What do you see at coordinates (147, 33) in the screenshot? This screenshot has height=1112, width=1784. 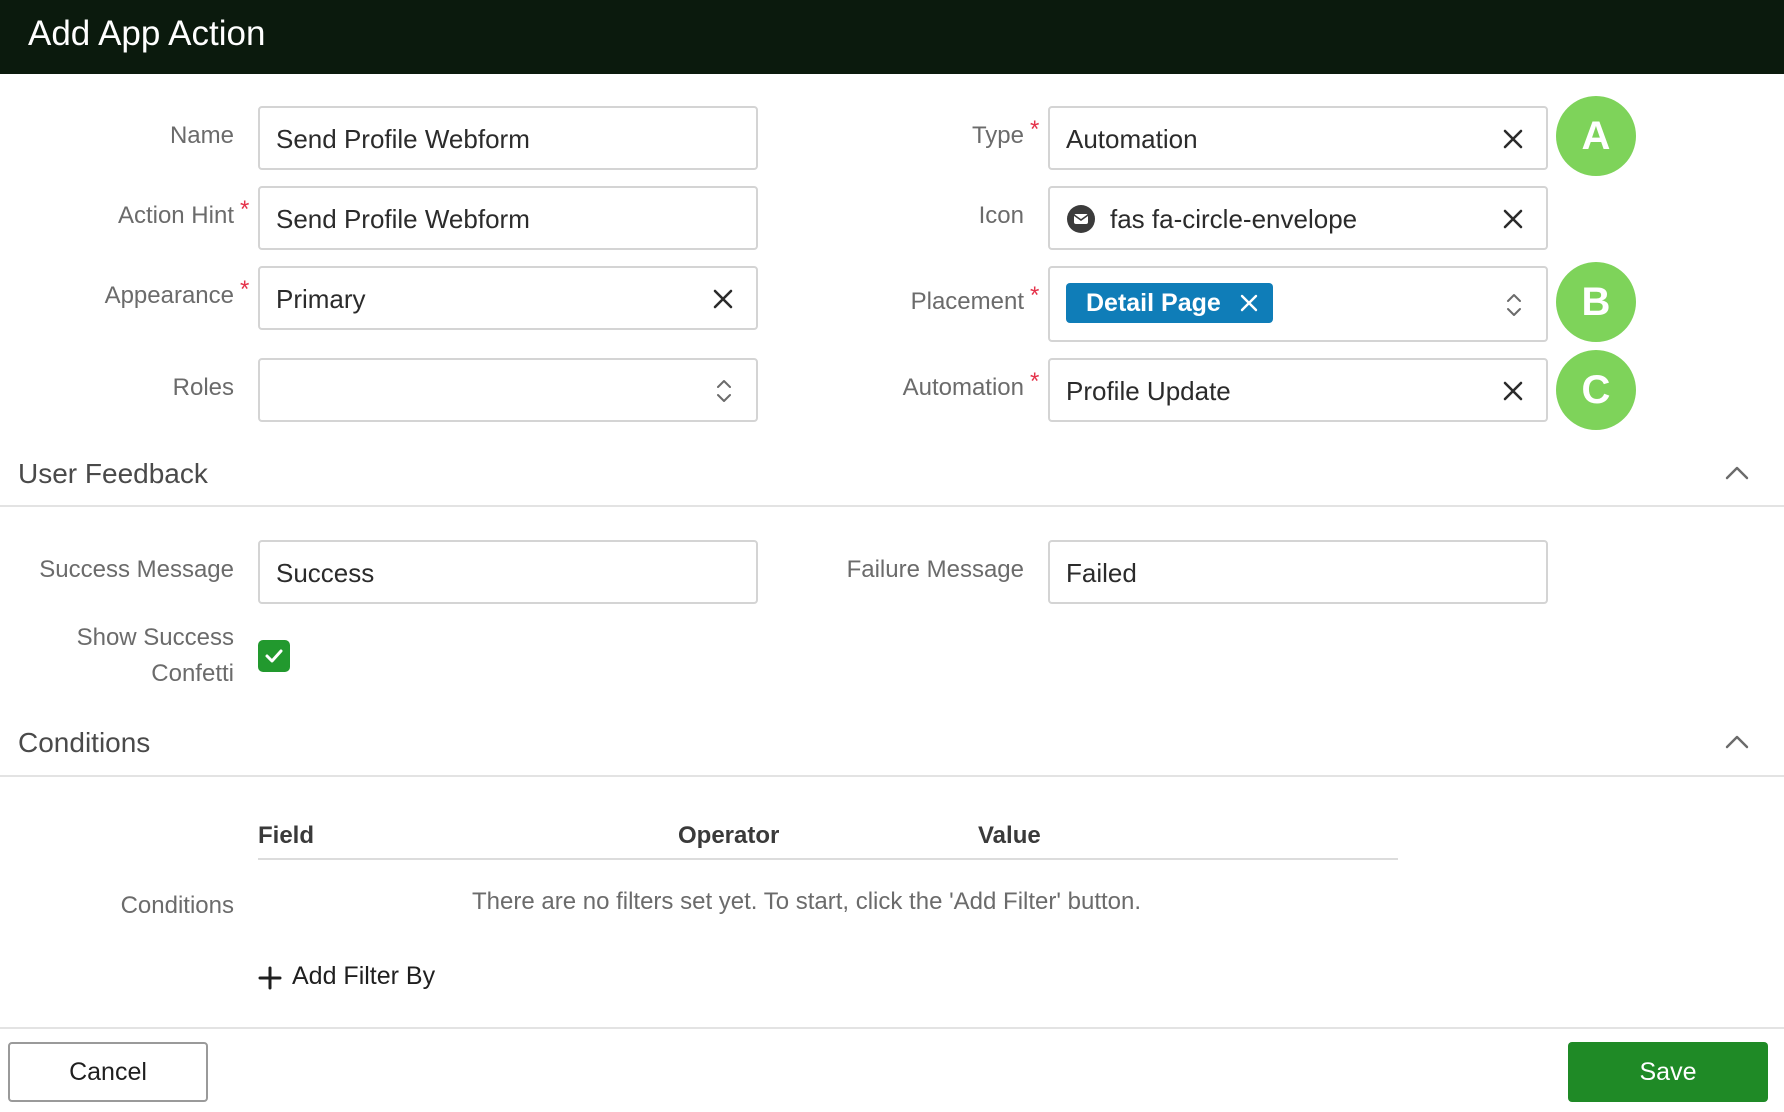 I see `modal-title: Add App Action` at bounding box center [147, 33].